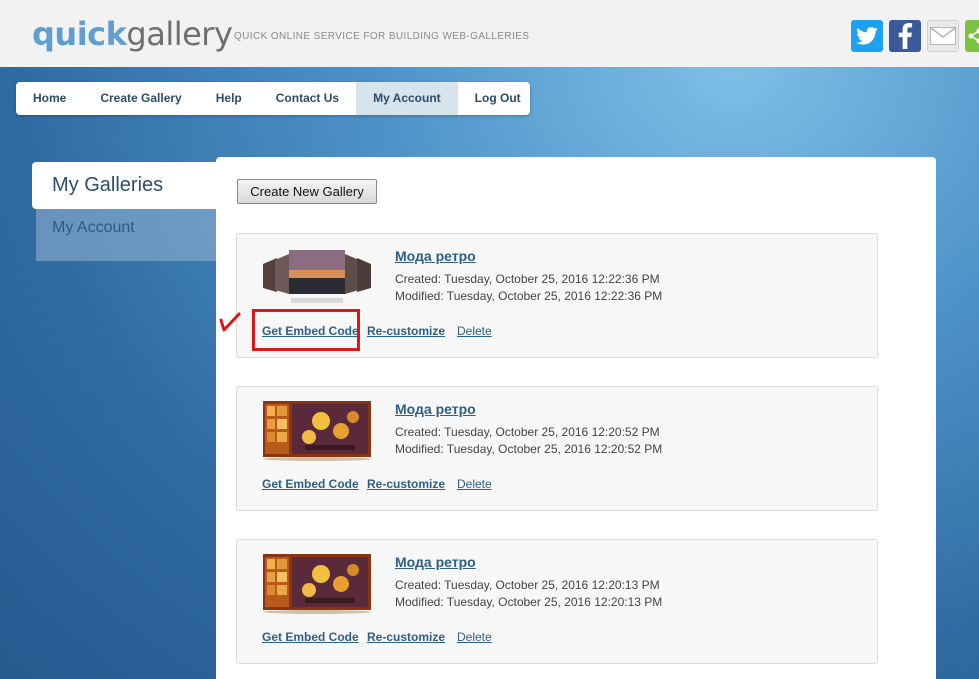 Image resolution: width=979 pixels, height=679 pixels. I want to click on create-new-gallery-button: Create New Gallery, so click(307, 191).